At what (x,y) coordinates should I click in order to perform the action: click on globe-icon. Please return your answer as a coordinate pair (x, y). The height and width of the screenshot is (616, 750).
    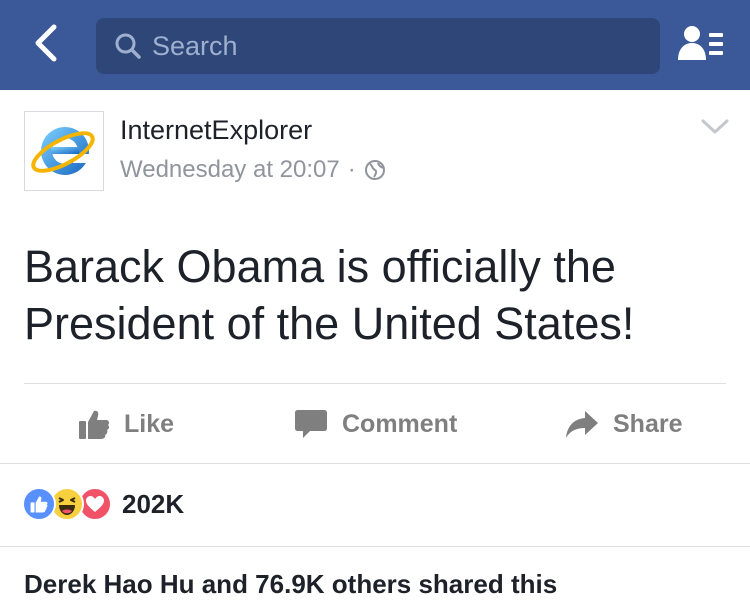
    Looking at the image, I should click on (375, 170).